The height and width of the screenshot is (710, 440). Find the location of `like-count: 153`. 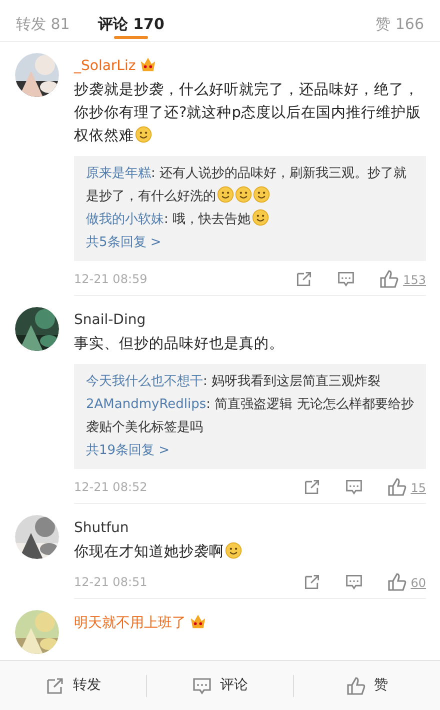

like-count: 153 is located at coordinates (414, 280).